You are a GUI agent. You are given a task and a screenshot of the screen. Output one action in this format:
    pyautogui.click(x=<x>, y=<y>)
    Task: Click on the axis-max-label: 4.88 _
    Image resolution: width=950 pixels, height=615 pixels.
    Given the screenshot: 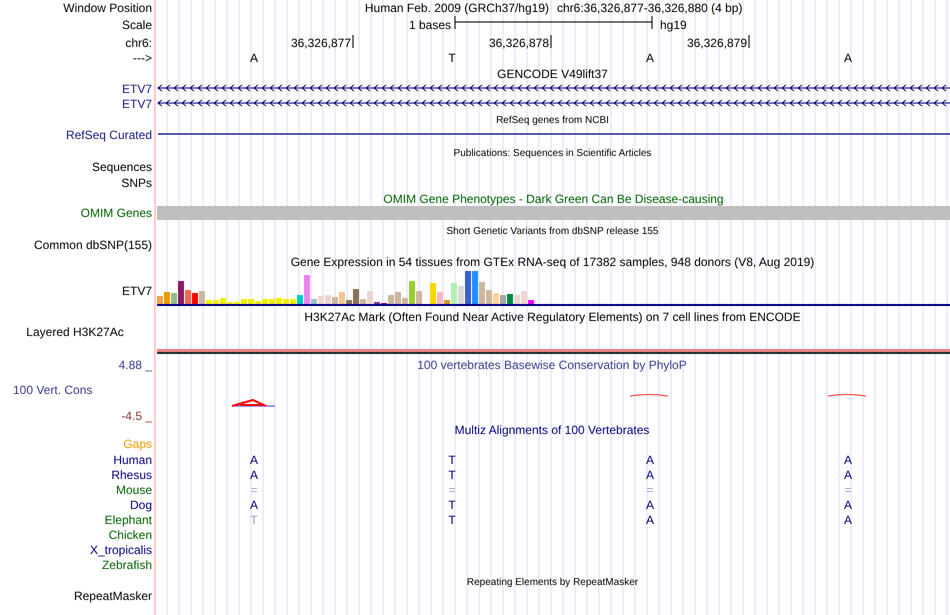 What is the action you would take?
    pyautogui.click(x=135, y=365)
    